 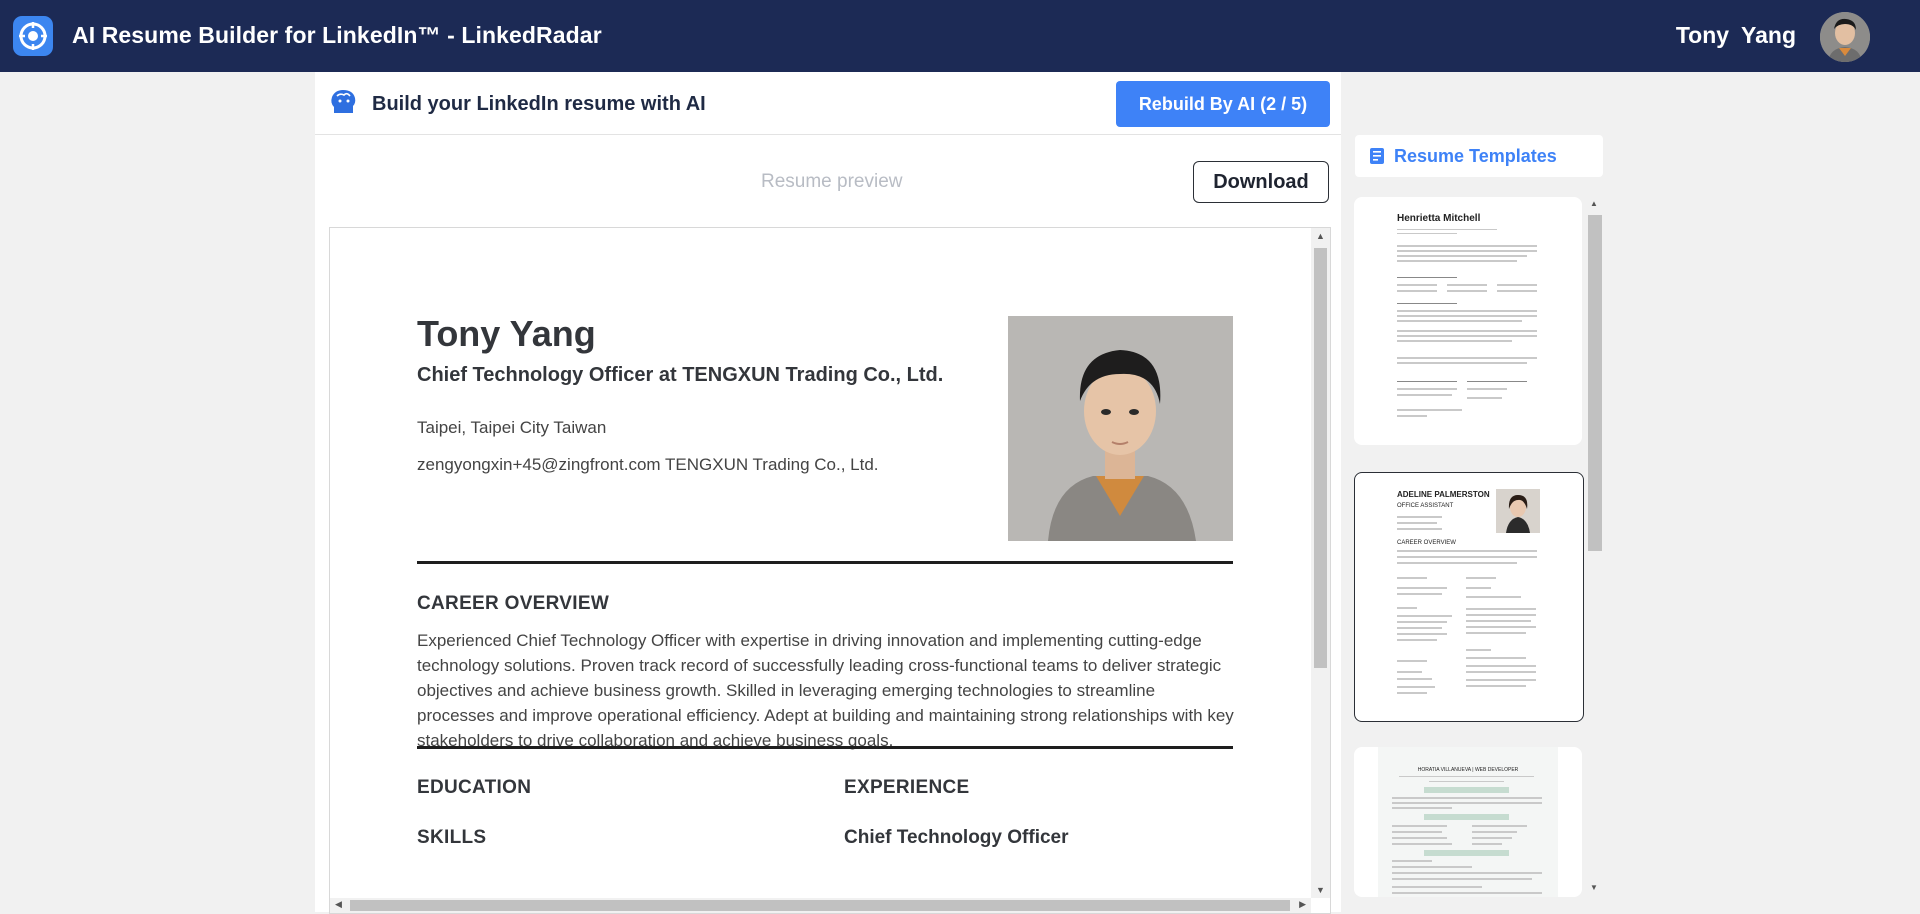 What do you see at coordinates (1443, 494) in the screenshot?
I see `template-name: ADELINE PALMERSTON` at bounding box center [1443, 494].